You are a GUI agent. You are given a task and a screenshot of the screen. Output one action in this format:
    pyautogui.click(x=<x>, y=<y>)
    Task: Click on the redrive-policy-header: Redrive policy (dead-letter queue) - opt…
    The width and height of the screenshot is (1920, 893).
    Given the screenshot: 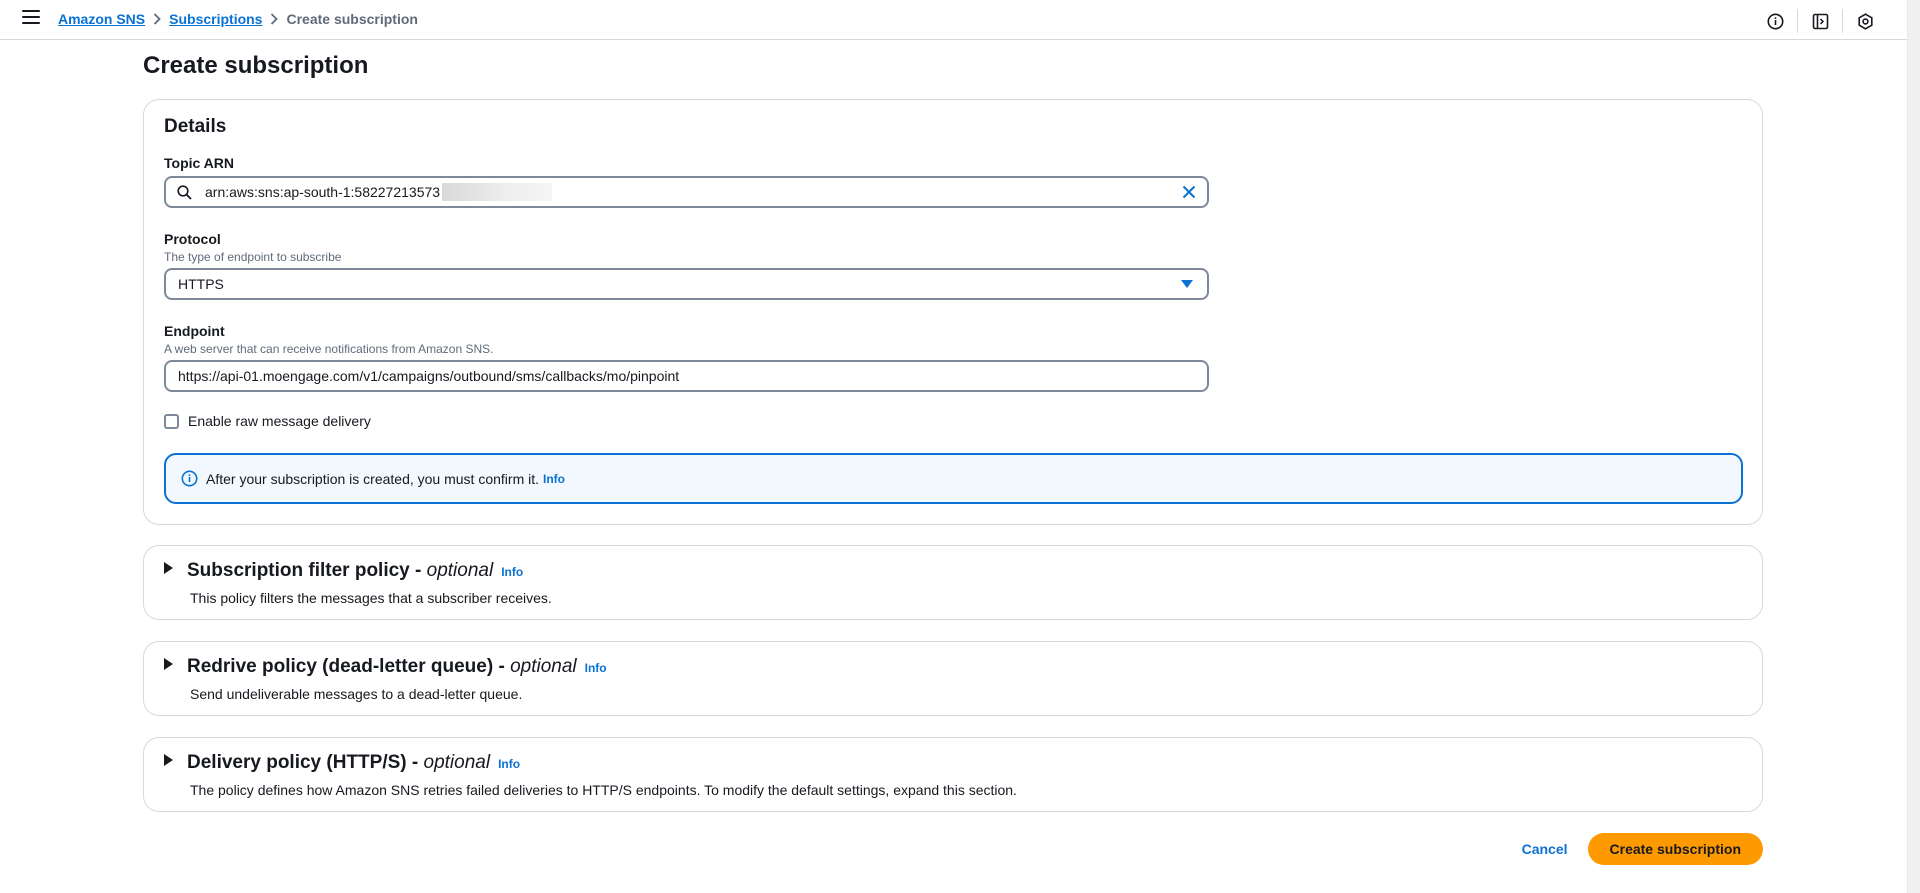 What is the action you would take?
    pyautogui.click(x=385, y=667)
    